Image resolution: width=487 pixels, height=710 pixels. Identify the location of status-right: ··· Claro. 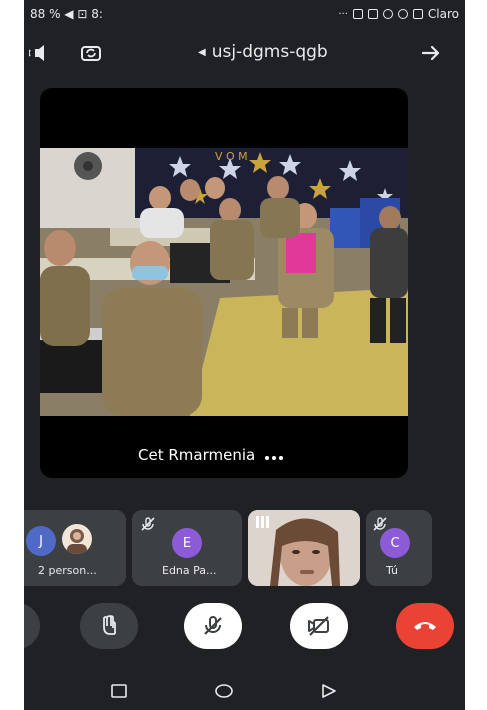
(398, 14).